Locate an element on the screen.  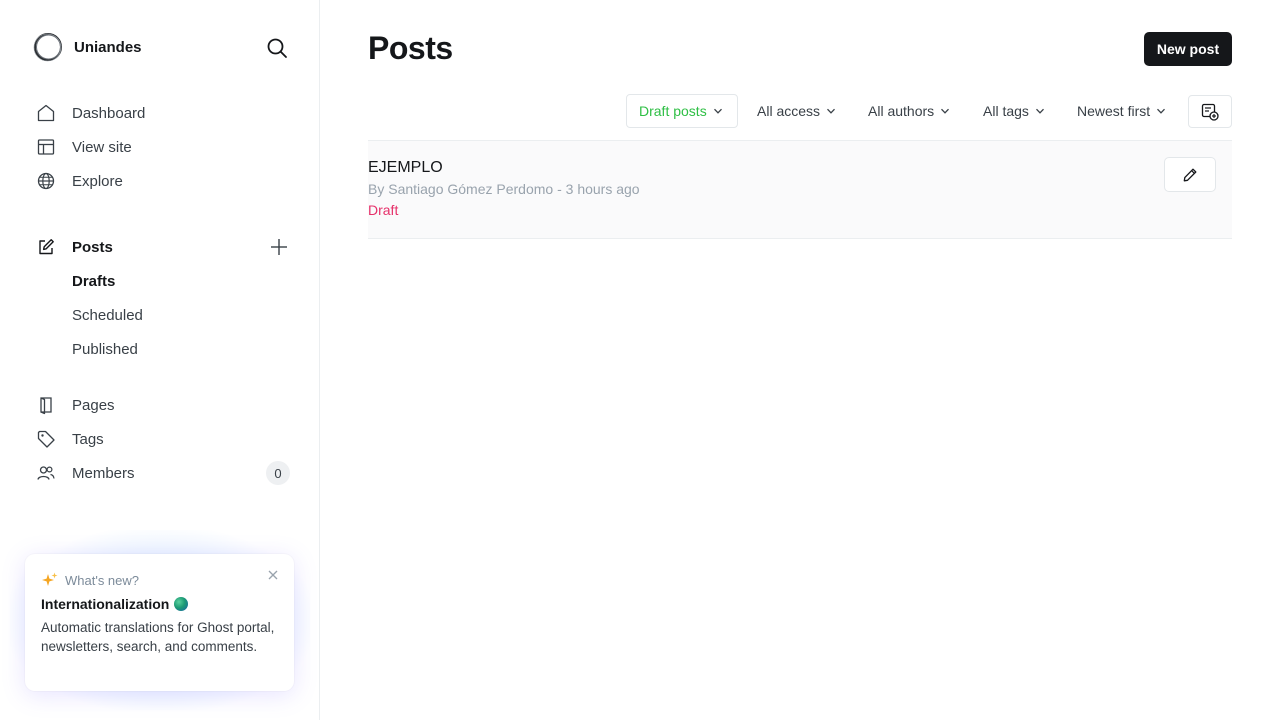
filter-tags-label: All tags is located at coordinates (1006, 111).